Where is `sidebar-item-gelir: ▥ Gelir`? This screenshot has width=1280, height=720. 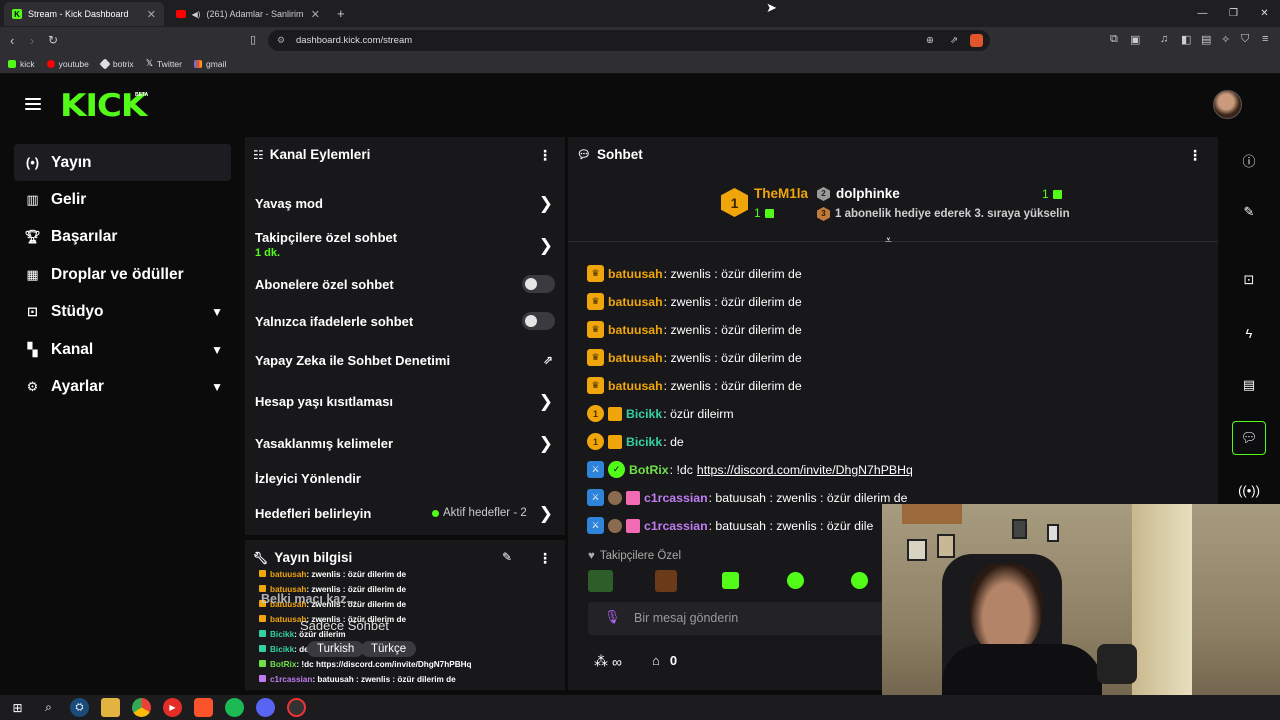 sidebar-item-gelir: ▥ Gelir is located at coordinates (122, 199).